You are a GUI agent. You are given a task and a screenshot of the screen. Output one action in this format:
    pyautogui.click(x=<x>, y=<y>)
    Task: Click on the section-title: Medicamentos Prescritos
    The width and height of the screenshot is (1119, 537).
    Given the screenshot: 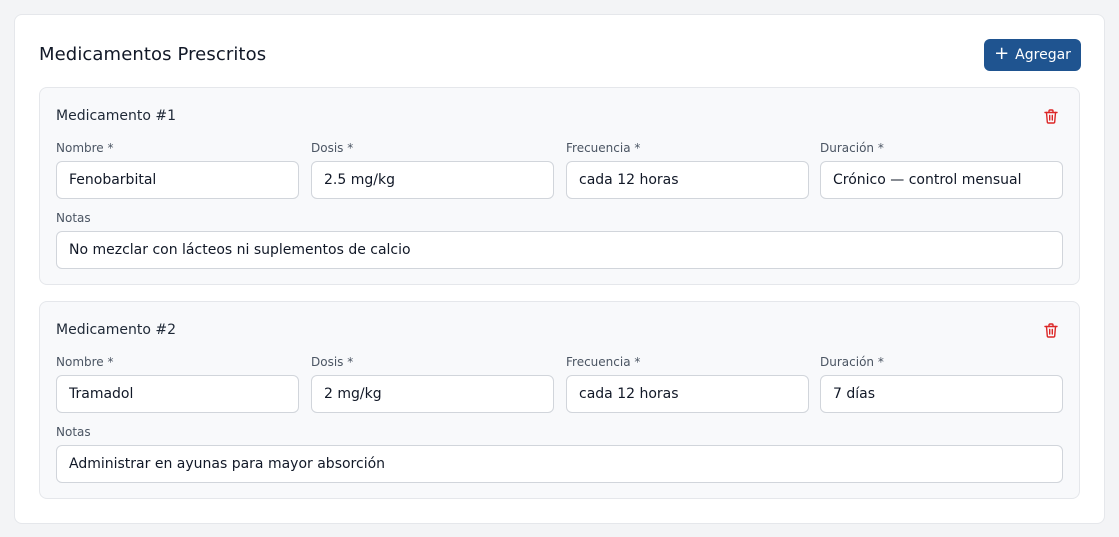 What is the action you would take?
    pyautogui.click(x=153, y=54)
    